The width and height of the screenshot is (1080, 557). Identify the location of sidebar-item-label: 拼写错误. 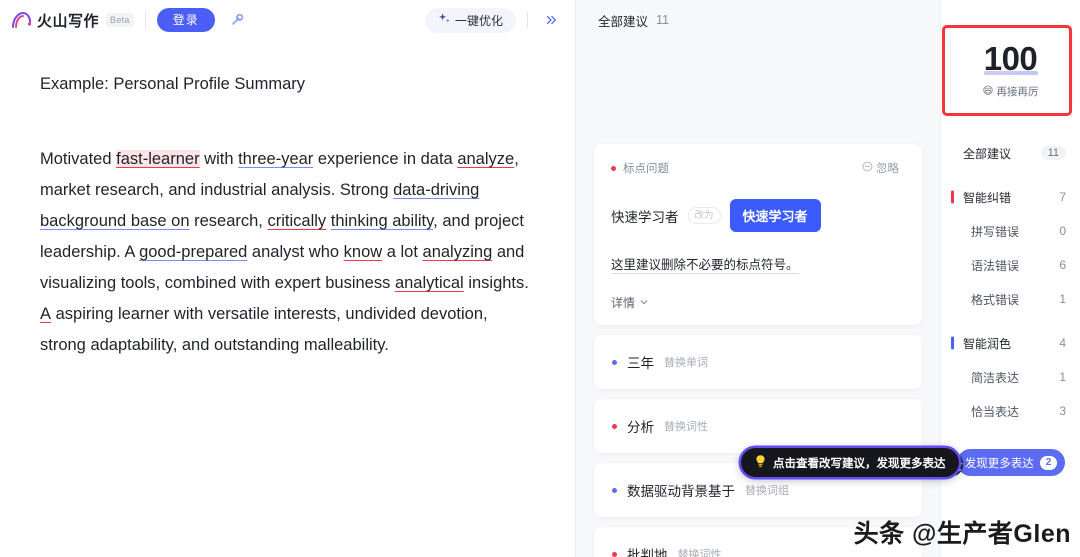
(995, 231).